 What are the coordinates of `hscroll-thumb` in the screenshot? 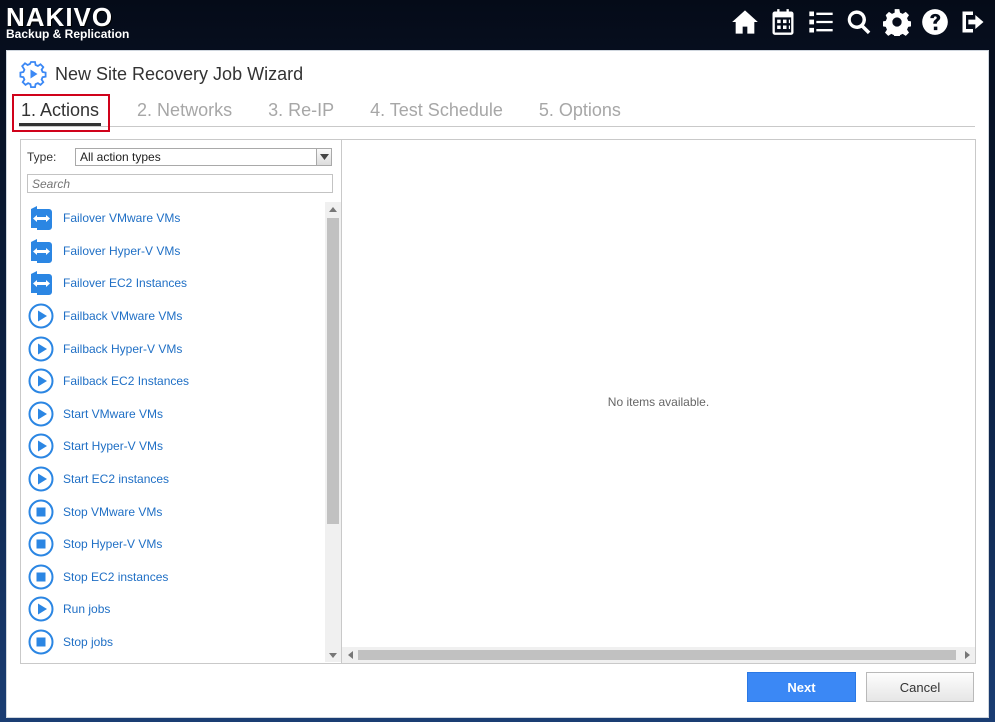 It's located at (657, 655).